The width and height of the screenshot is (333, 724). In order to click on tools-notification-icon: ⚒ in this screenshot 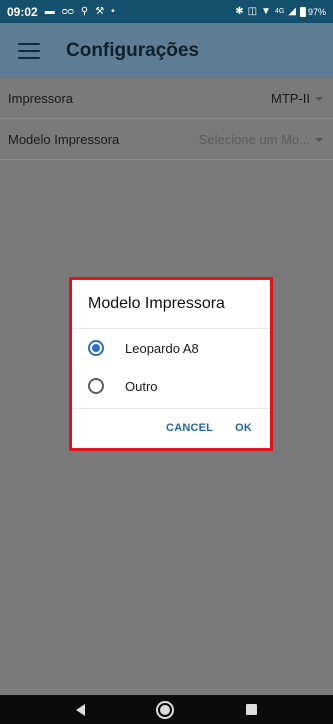, I will do `click(100, 11)`.